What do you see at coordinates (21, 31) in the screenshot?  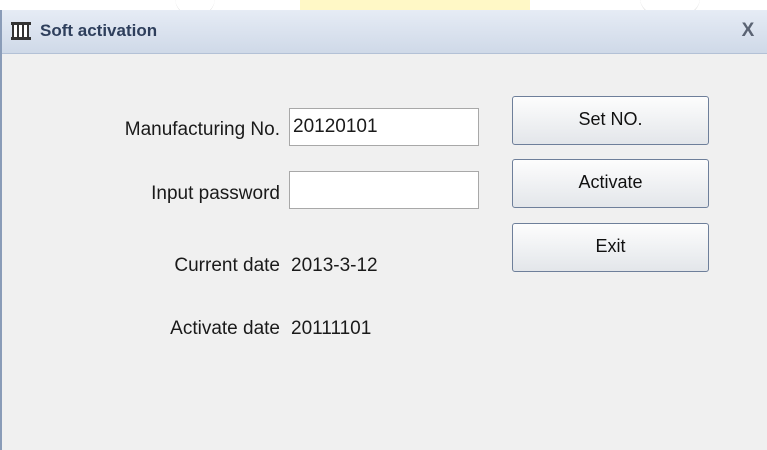 I see `piano-keys-icon` at bounding box center [21, 31].